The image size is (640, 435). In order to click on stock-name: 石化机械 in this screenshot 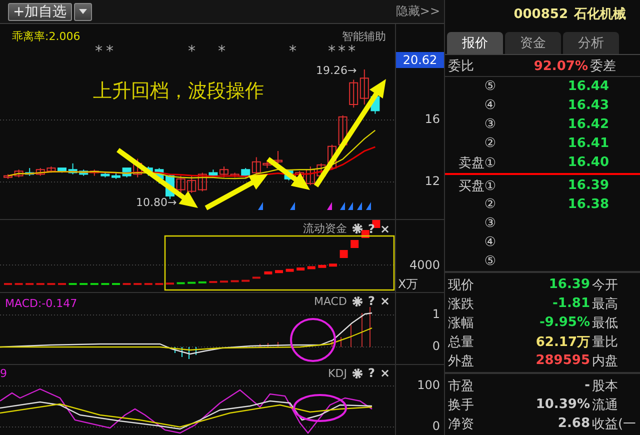, I will do `click(600, 15)`.